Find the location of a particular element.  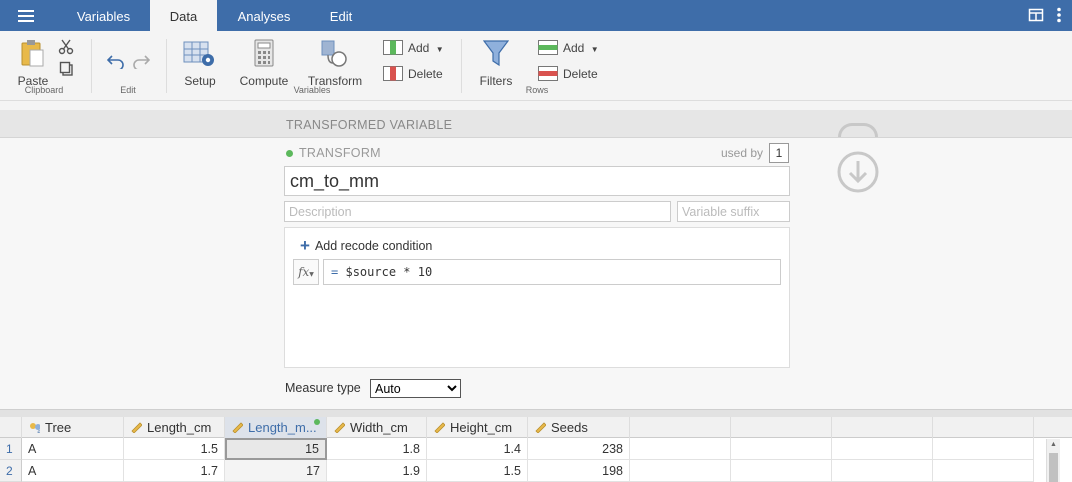

paste-button: Paste is located at coordinates (33, 62).